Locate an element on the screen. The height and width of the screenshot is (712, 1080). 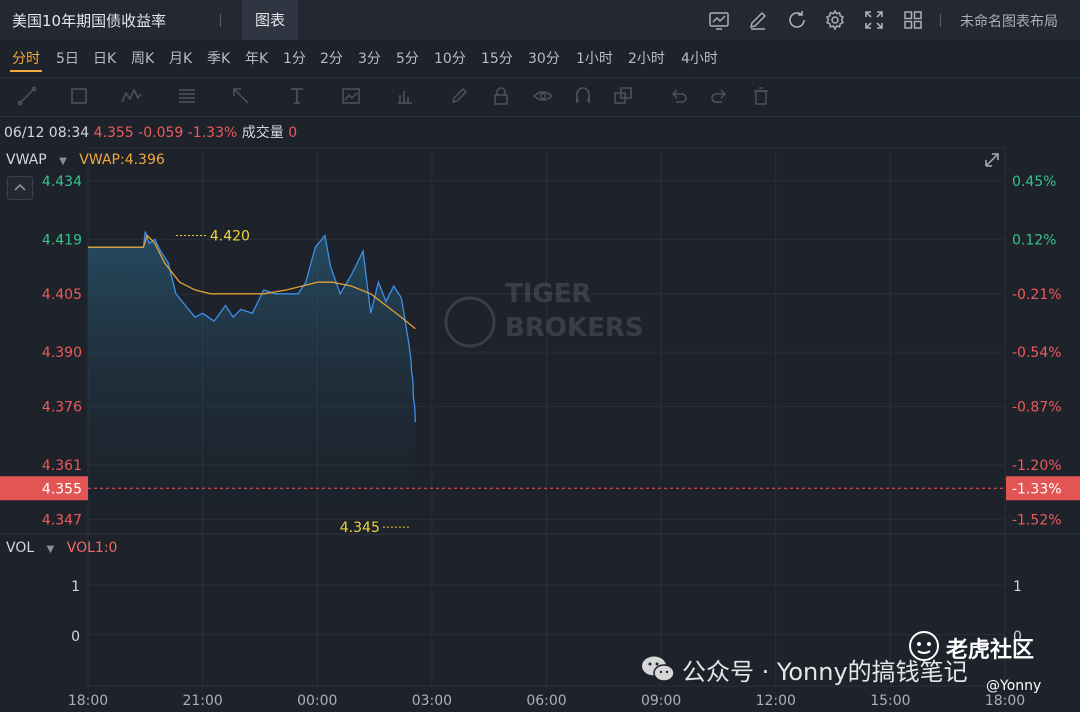
x-tick-label: 21:00 is located at coordinates (202, 701).